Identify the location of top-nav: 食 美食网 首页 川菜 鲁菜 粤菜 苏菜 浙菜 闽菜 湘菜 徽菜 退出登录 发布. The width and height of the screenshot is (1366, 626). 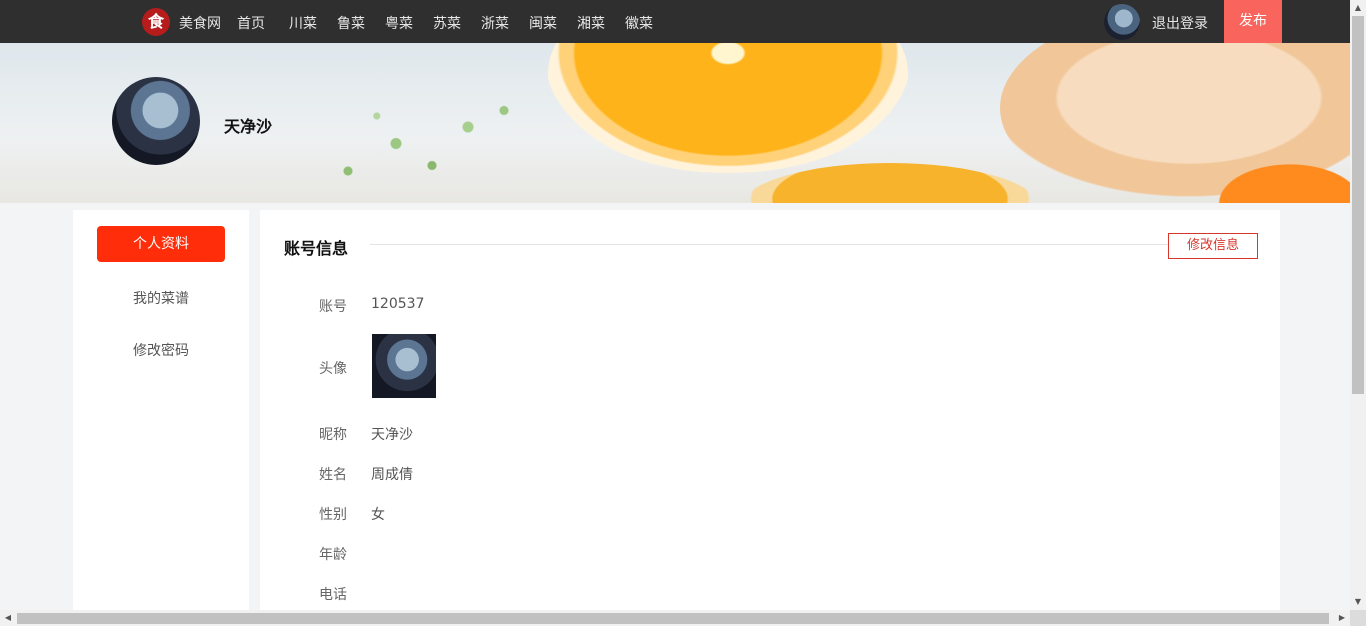
(675, 21).